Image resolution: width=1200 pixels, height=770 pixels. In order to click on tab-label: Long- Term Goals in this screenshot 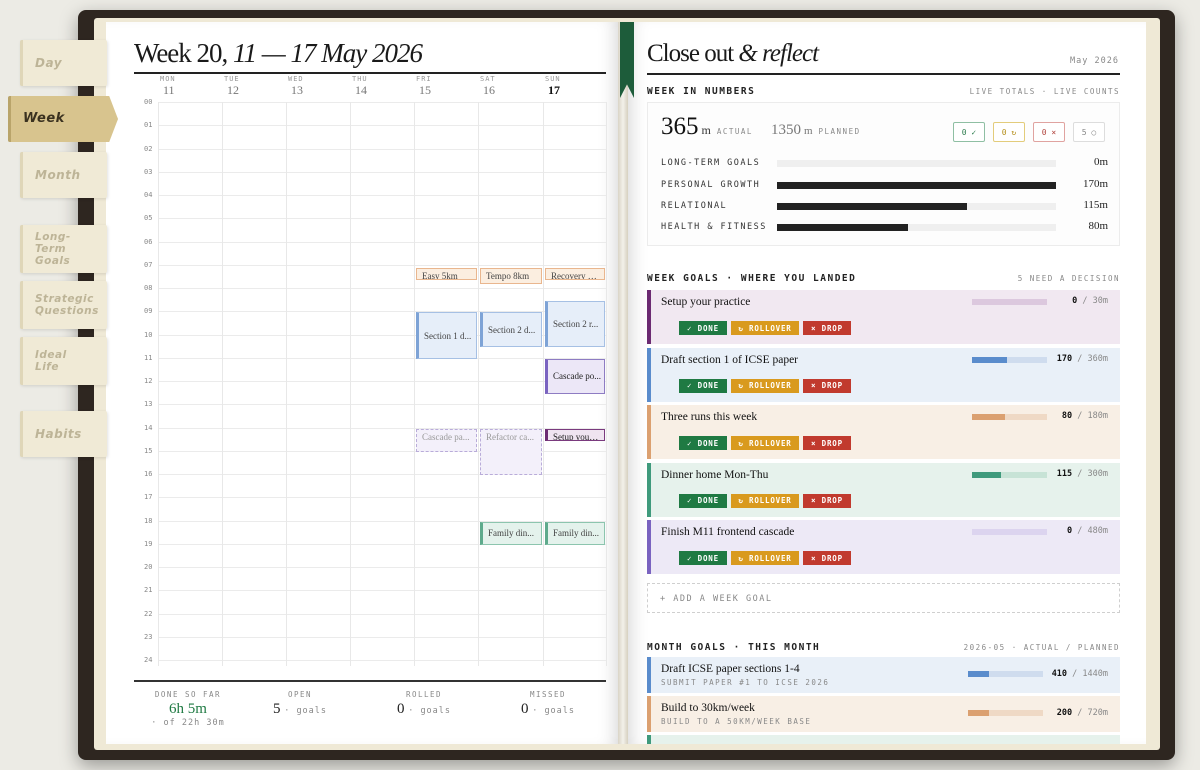, I will do `click(53, 249)`.